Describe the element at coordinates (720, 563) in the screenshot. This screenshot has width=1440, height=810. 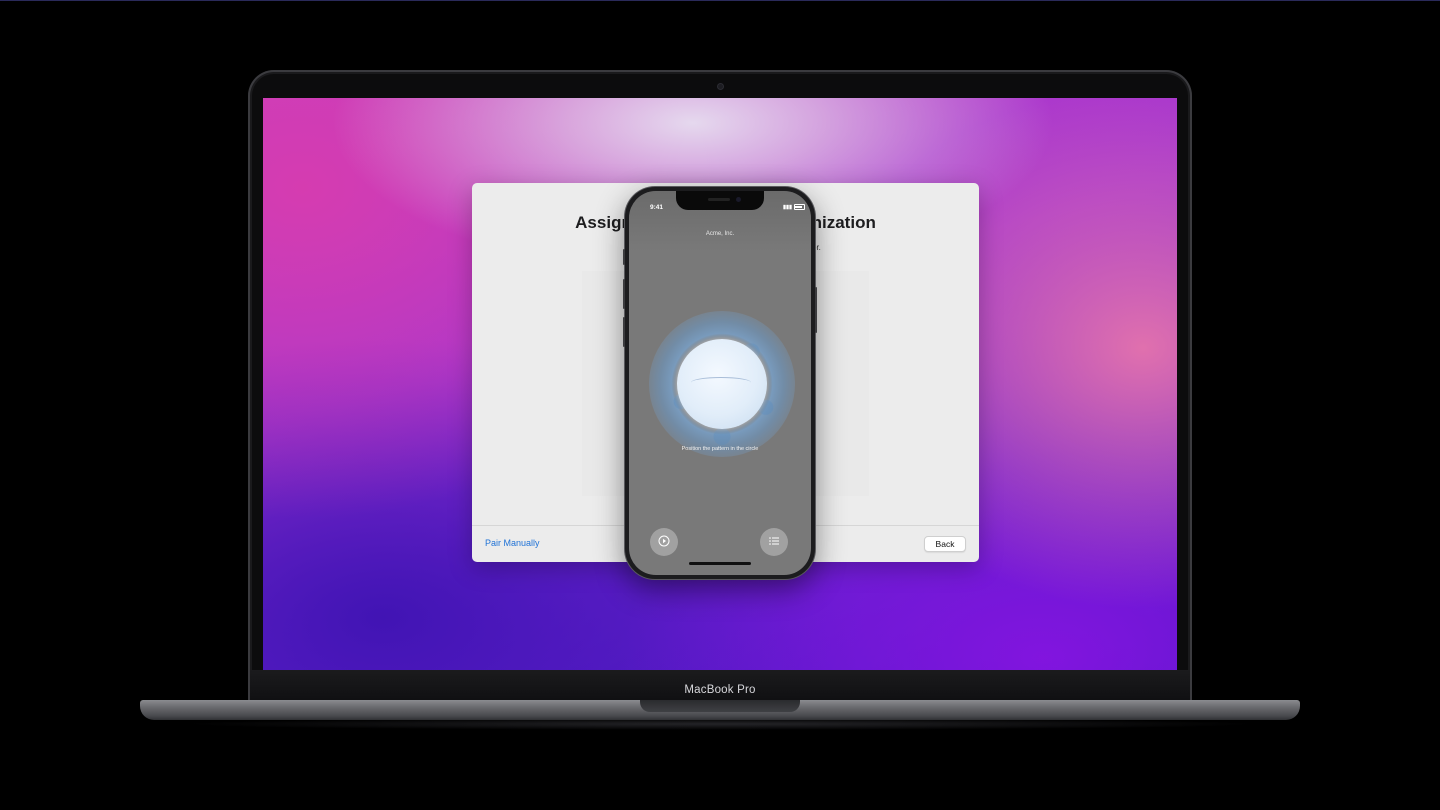
I see `home-indicator` at that location.